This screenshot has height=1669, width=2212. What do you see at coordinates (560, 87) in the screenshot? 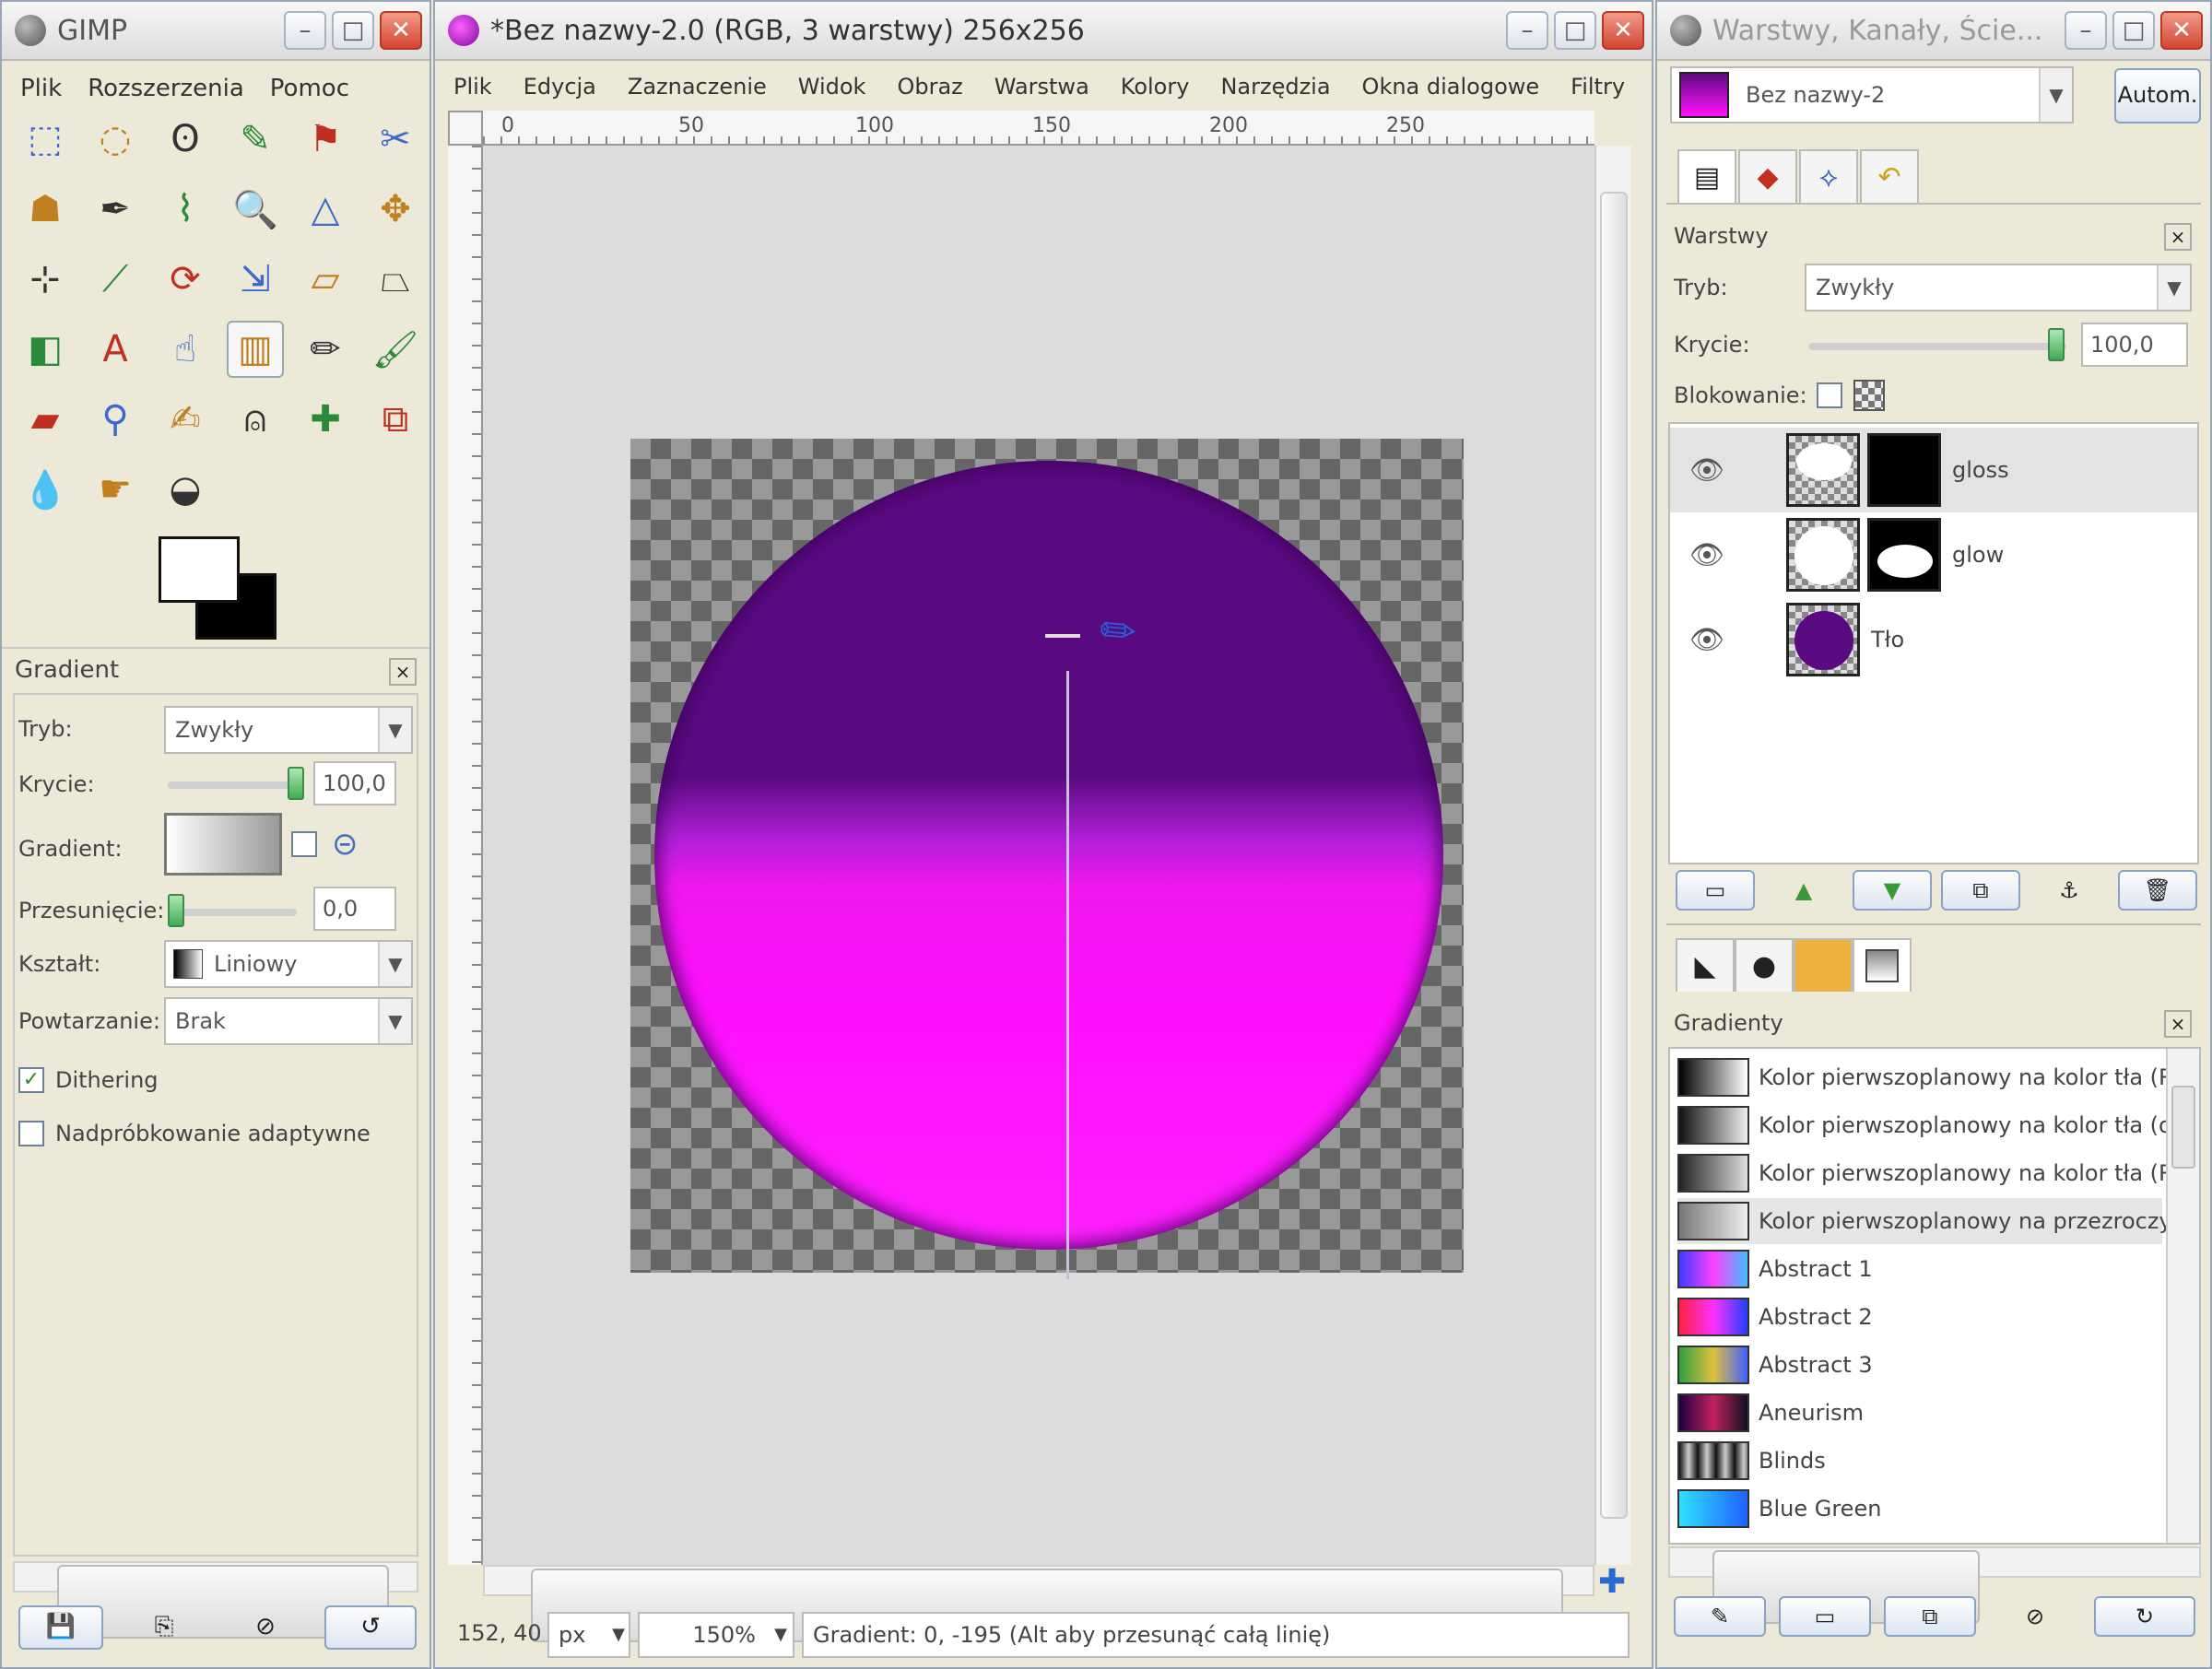
I see `menu-edycja: Edycja` at bounding box center [560, 87].